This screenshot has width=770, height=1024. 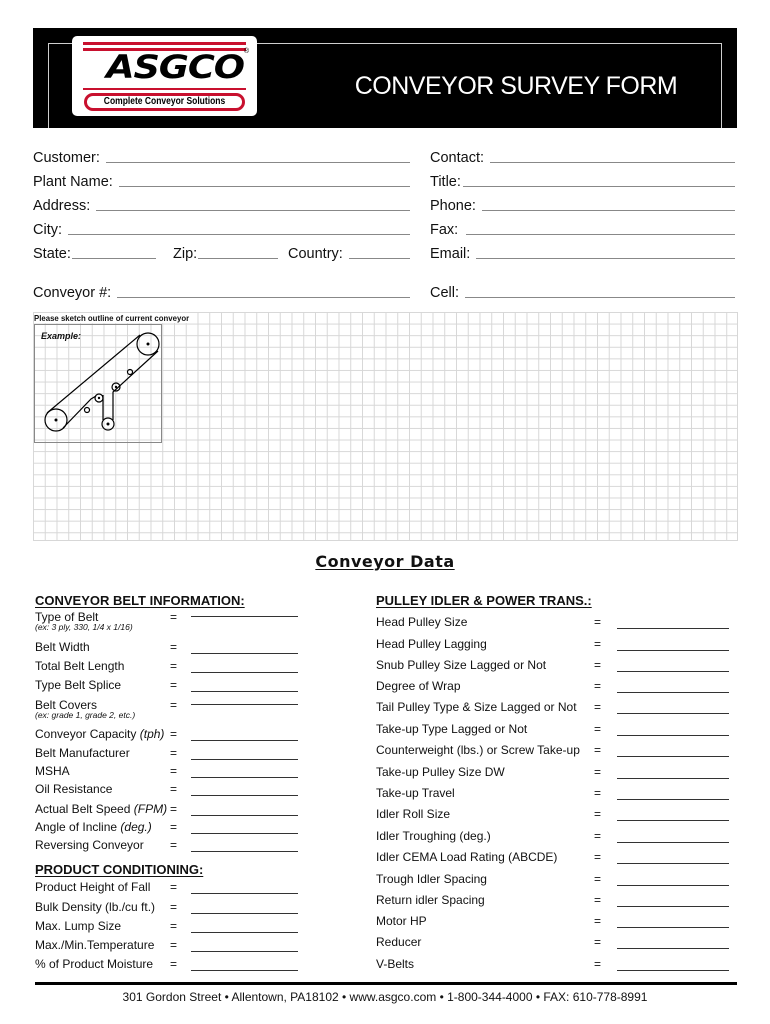 What do you see at coordinates (379, 258) in the screenshot?
I see `country-input-line` at bounding box center [379, 258].